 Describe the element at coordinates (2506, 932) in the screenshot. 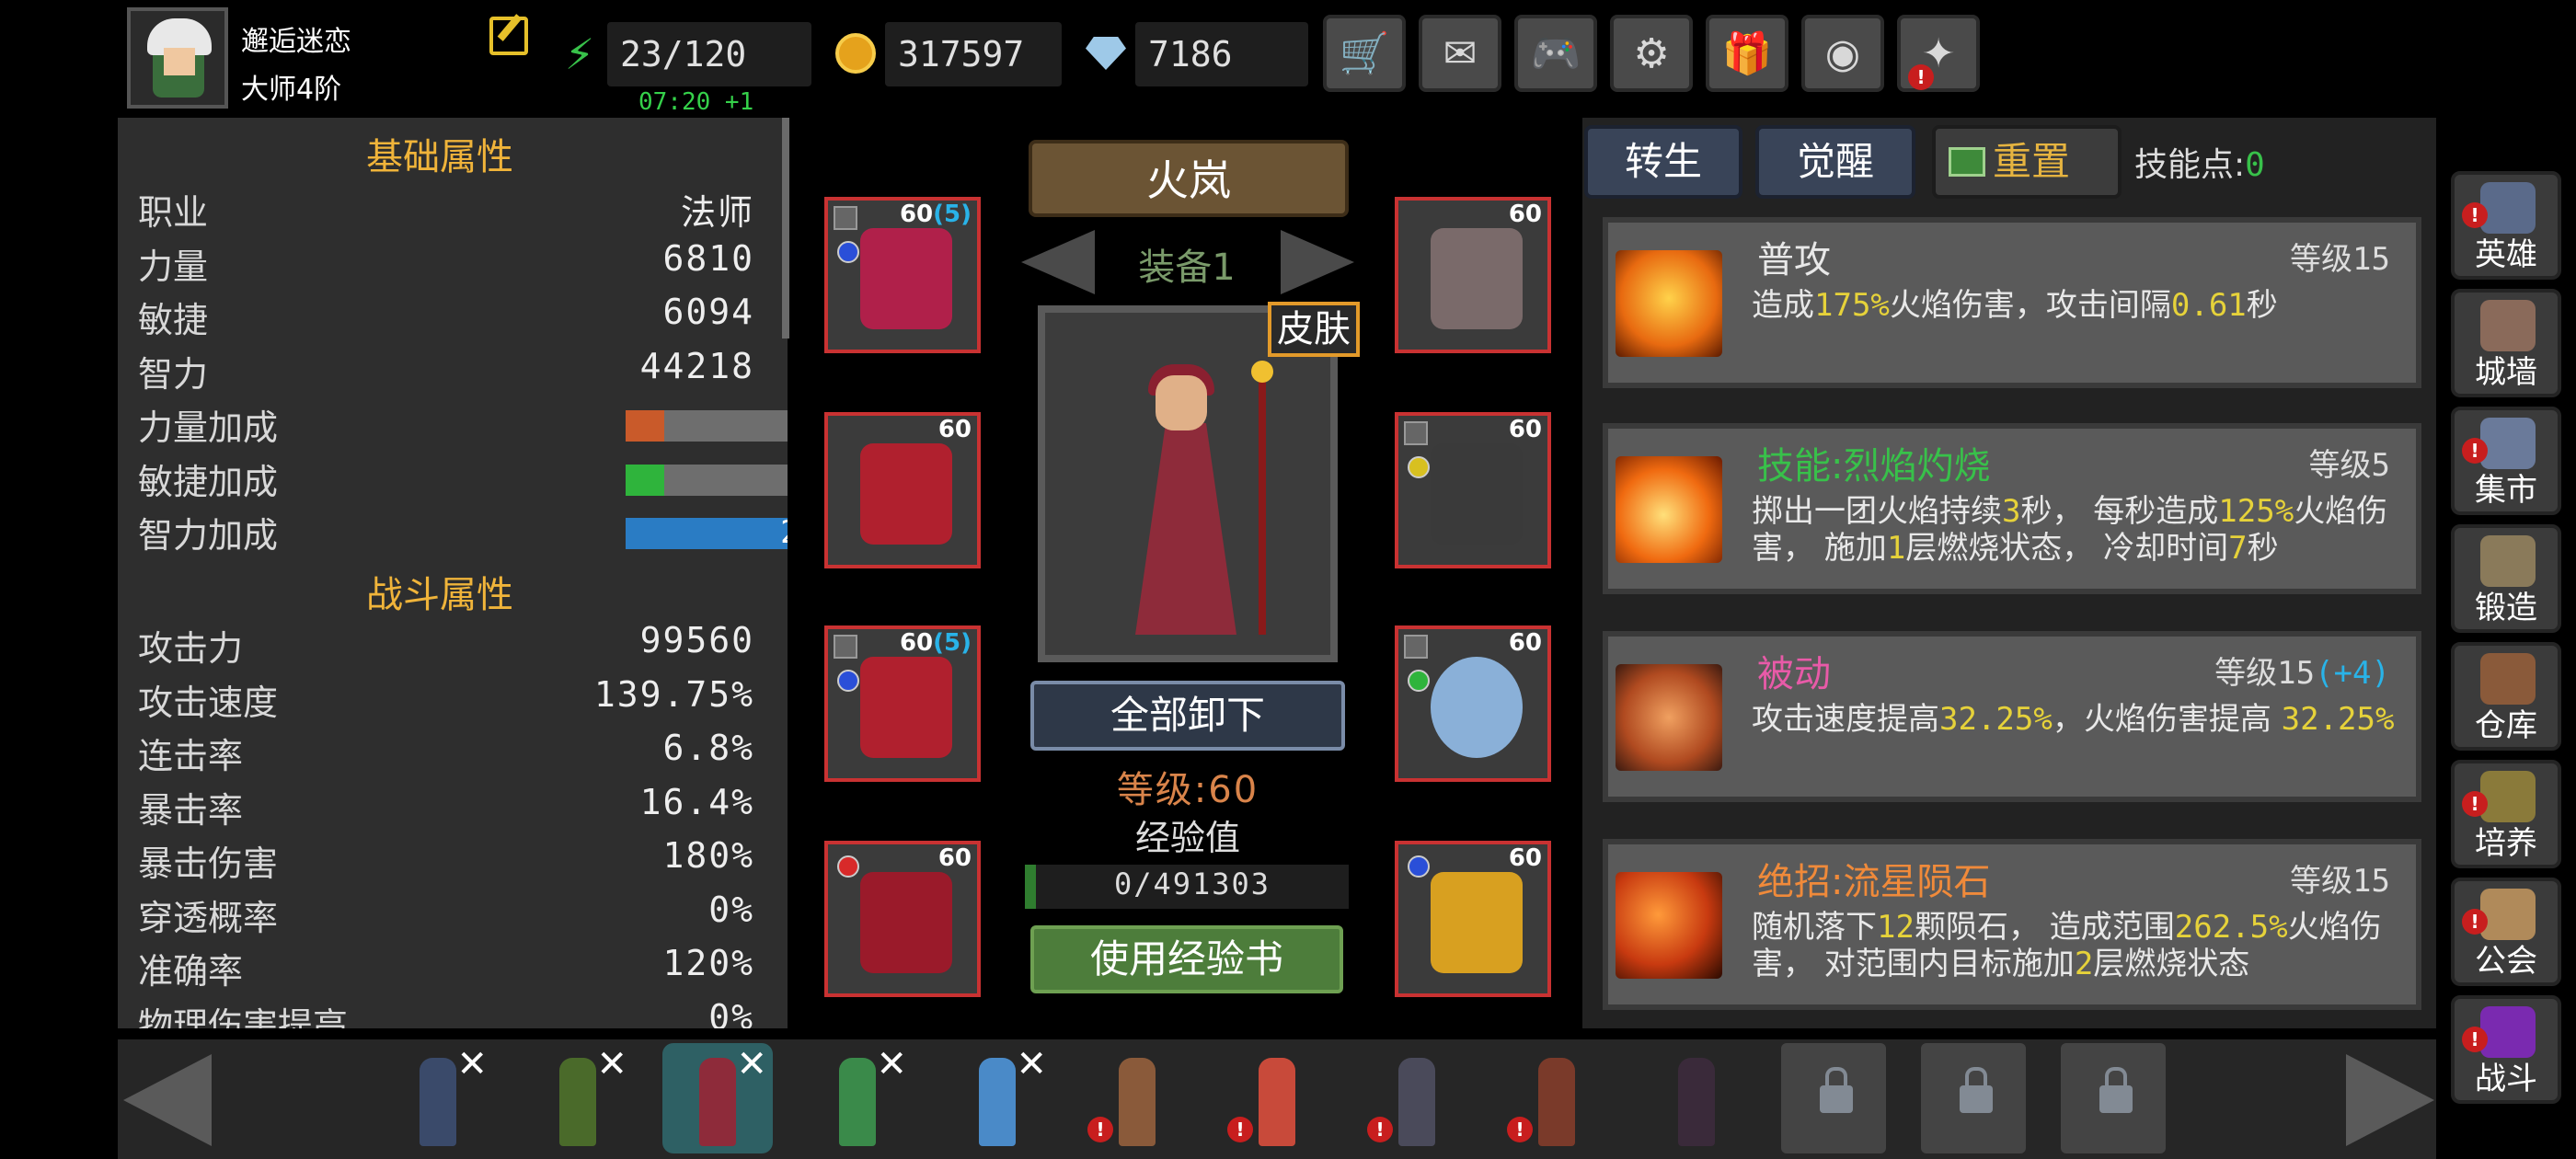

I see `nav-guild: 公会!` at that location.